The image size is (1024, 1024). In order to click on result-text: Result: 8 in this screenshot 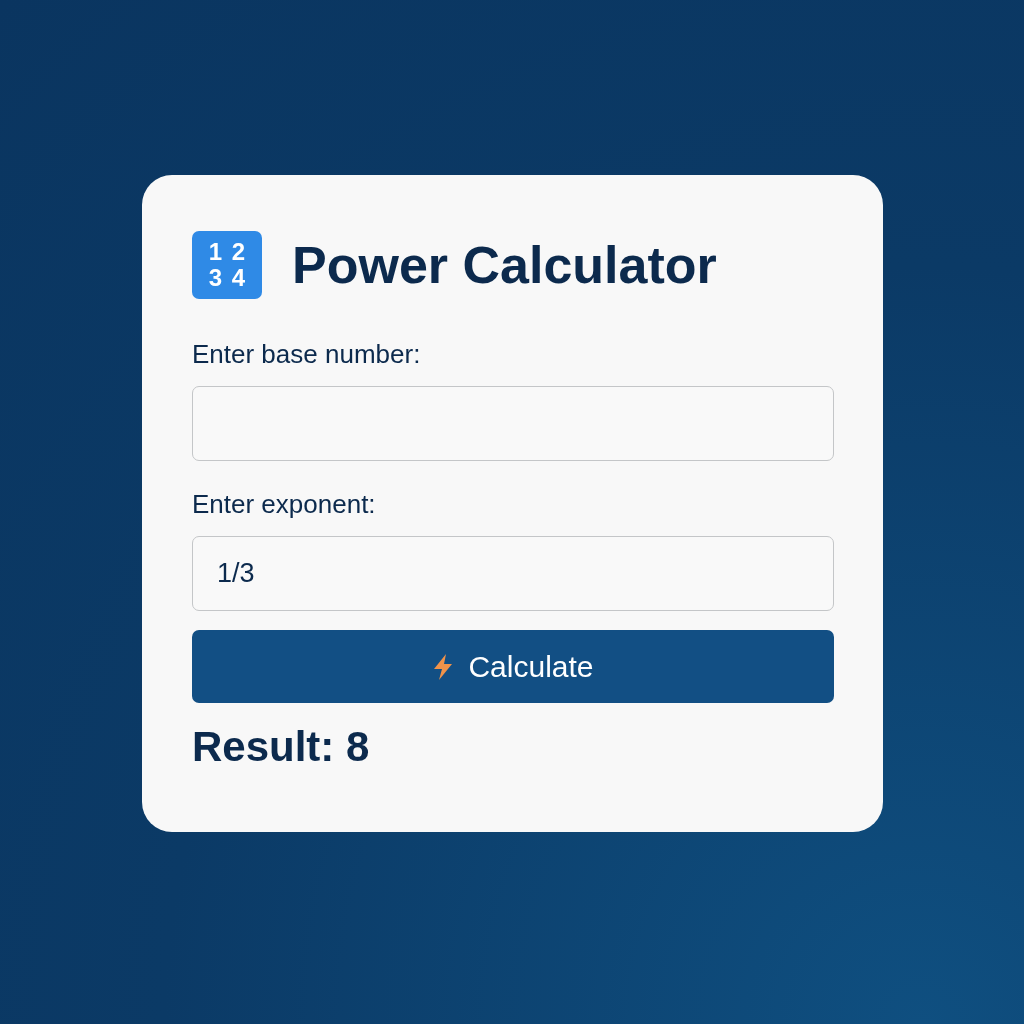, I will do `click(281, 747)`.